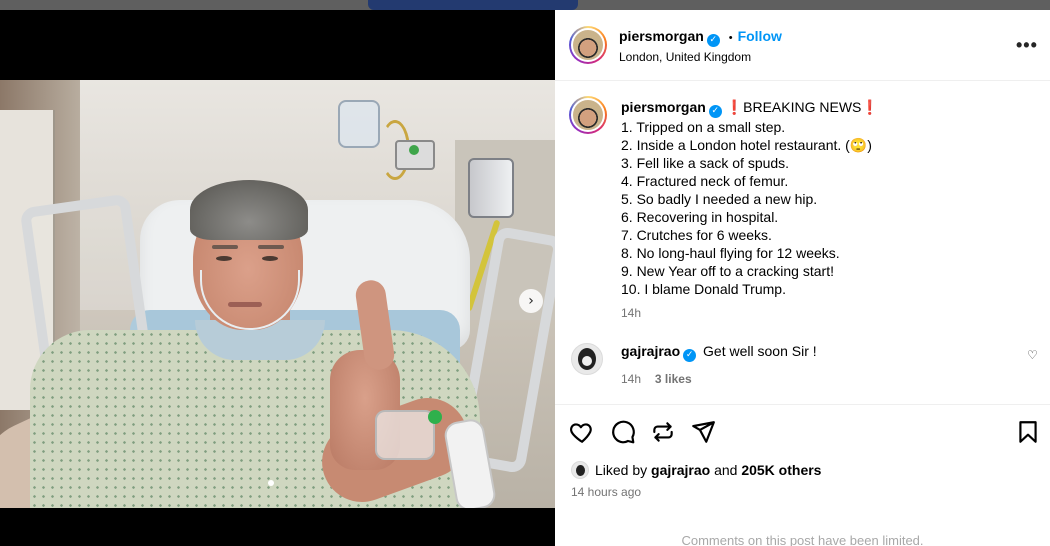 The width and height of the screenshot is (1050, 546). I want to click on caption-username: piersmorgan, so click(663, 107).